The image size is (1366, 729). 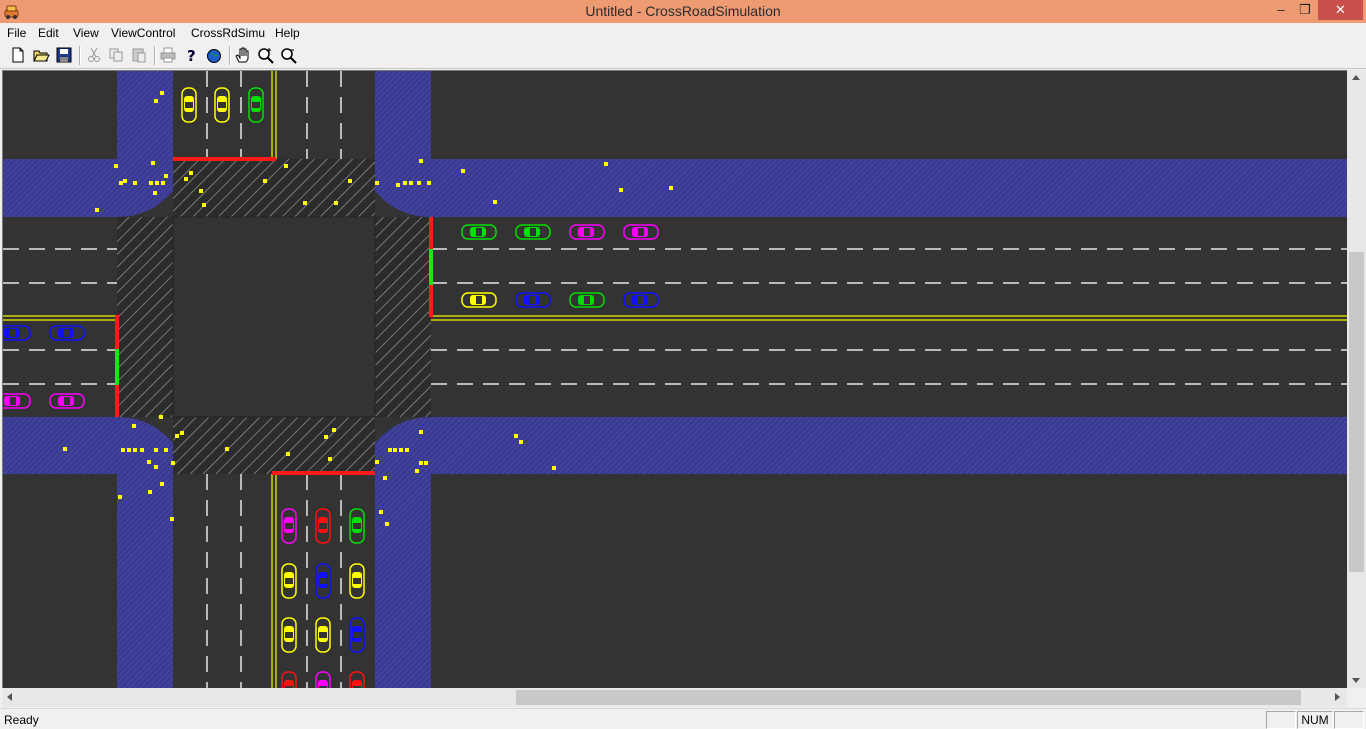 What do you see at coordinates (1356, 680) in the screenshot?
I see `scroll-down-arrow-icon` at bounding box center [1356, 680].